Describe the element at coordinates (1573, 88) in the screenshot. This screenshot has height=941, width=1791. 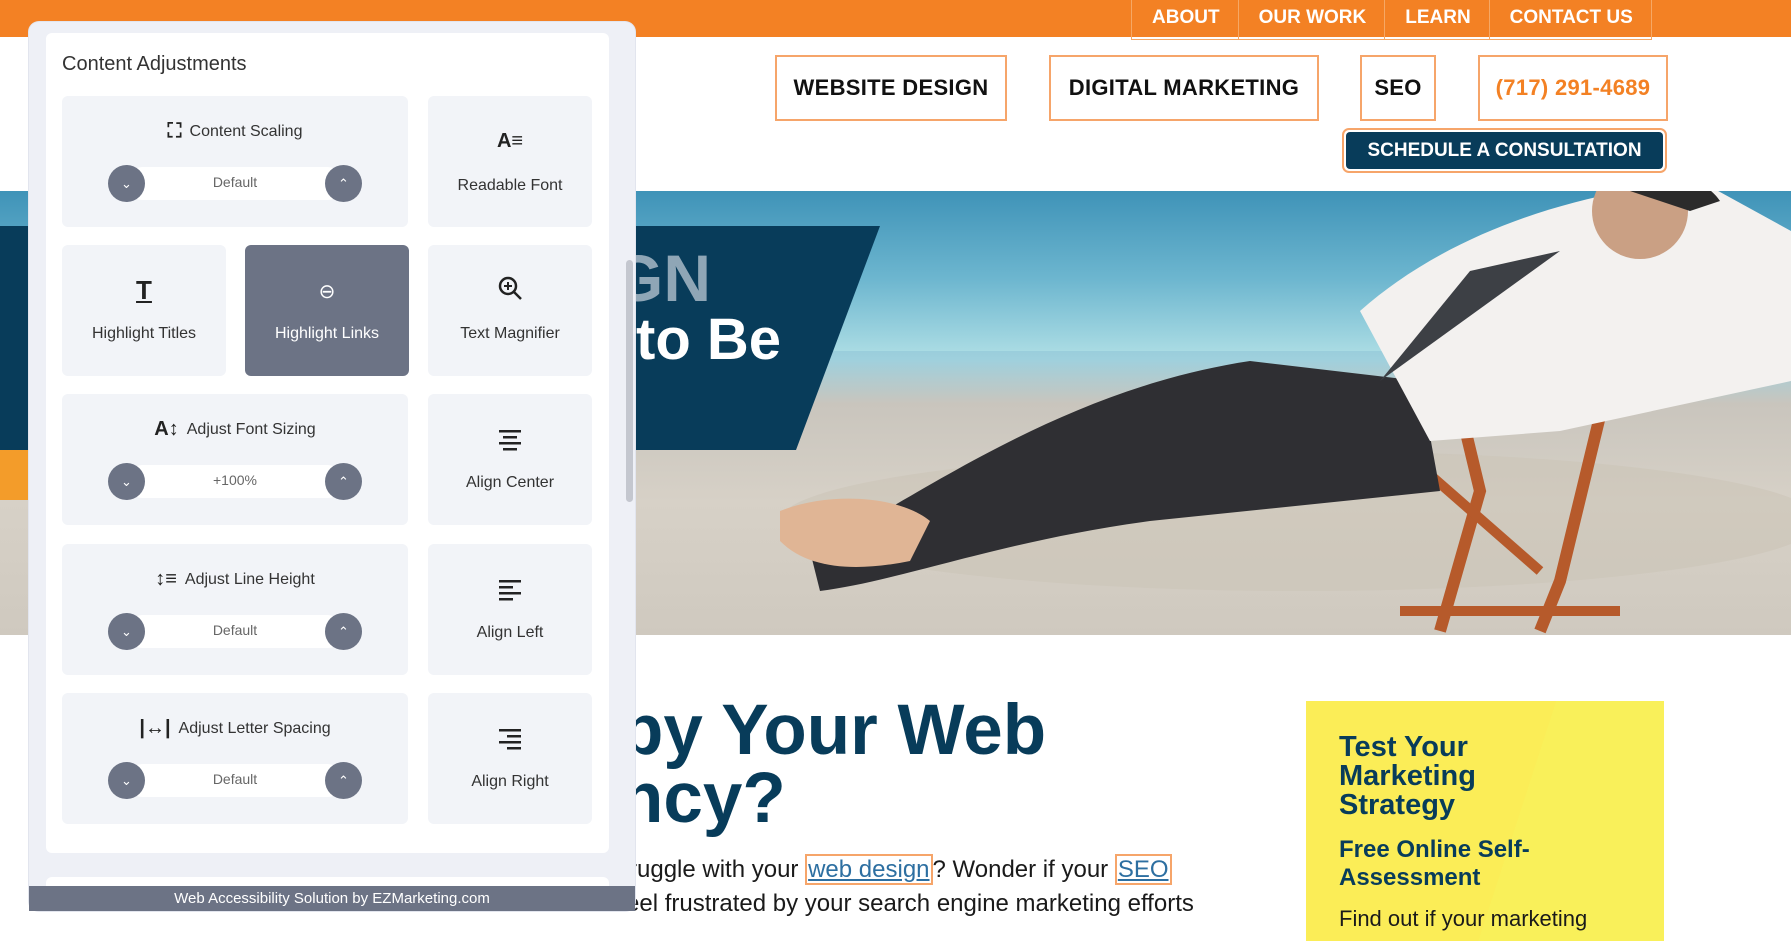
I see `phone-link: (717) 291-4689` at that location.